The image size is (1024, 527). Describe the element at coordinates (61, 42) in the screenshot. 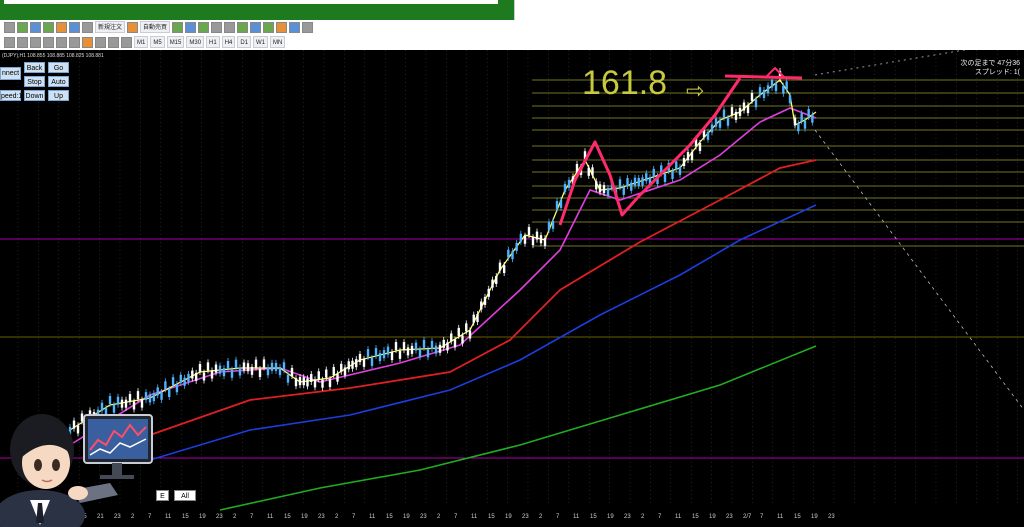

I see `trendline-icon` at that location.